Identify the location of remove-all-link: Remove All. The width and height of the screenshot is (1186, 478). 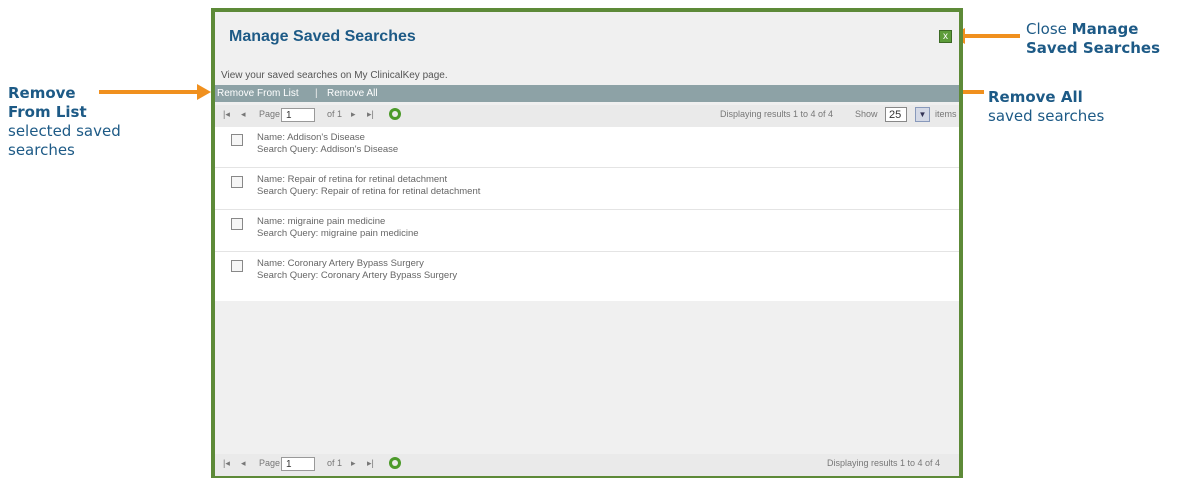
(352, 93).